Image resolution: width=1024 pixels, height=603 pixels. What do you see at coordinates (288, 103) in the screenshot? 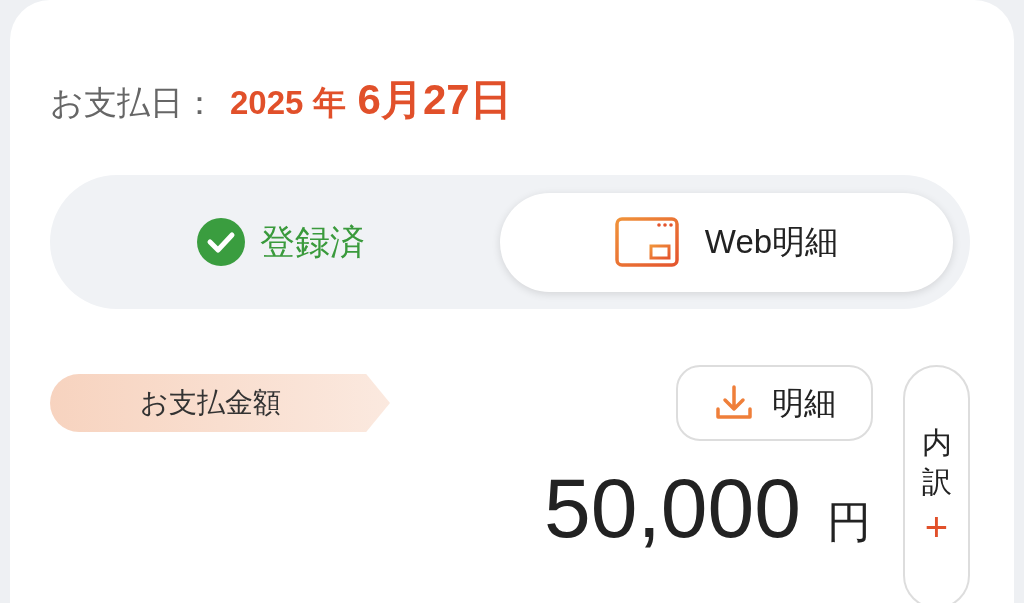
I see `payment-year: 2025 年` at bounding box center [288, 103].